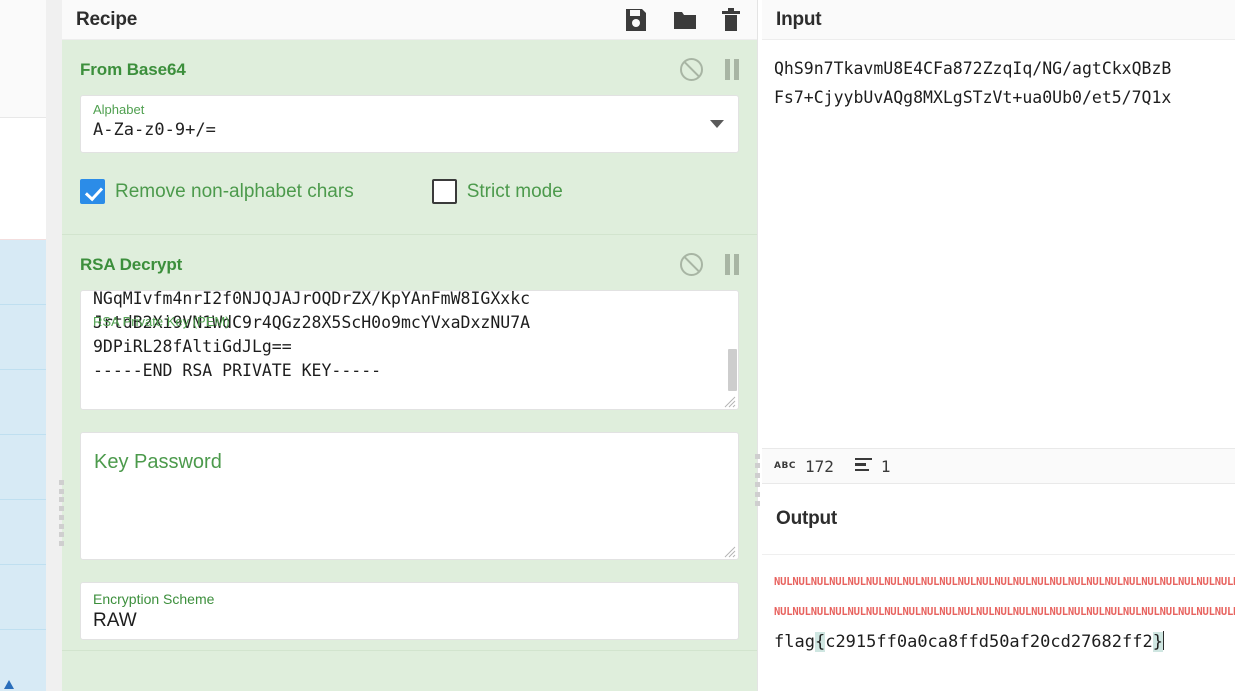  I want to click on flag-close-brace: }, so click(1157, 642).